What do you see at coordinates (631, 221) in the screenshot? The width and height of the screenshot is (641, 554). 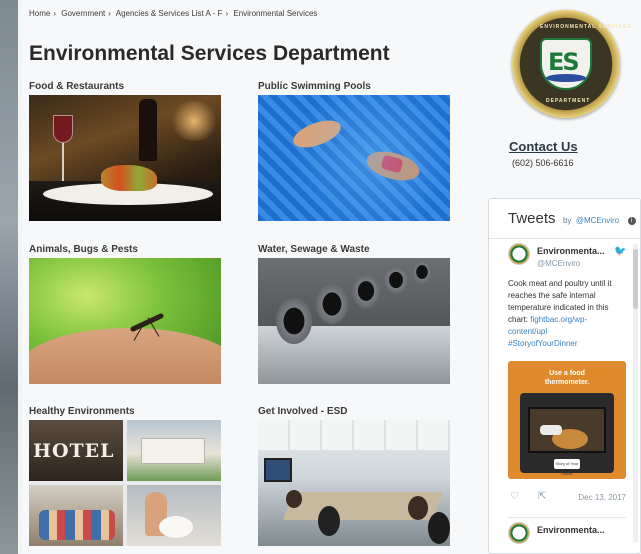 I see `info-icon: i` at bounding box center [631, 221].